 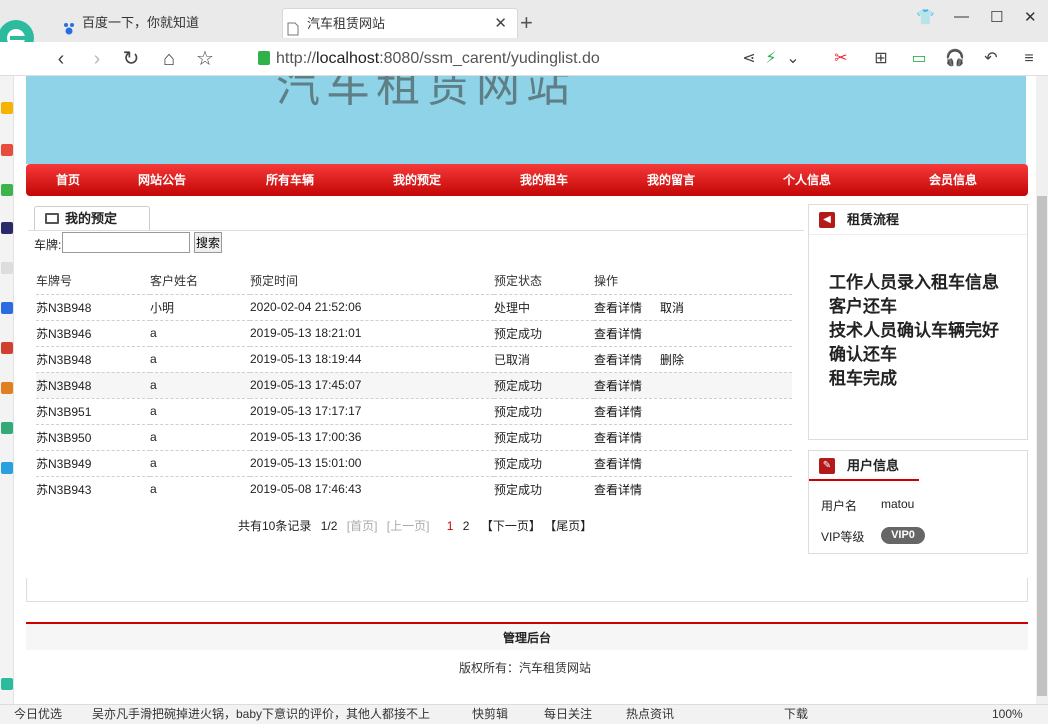 I want to click on apps-grid-icon: ⊞, so click(x=881, y=59).